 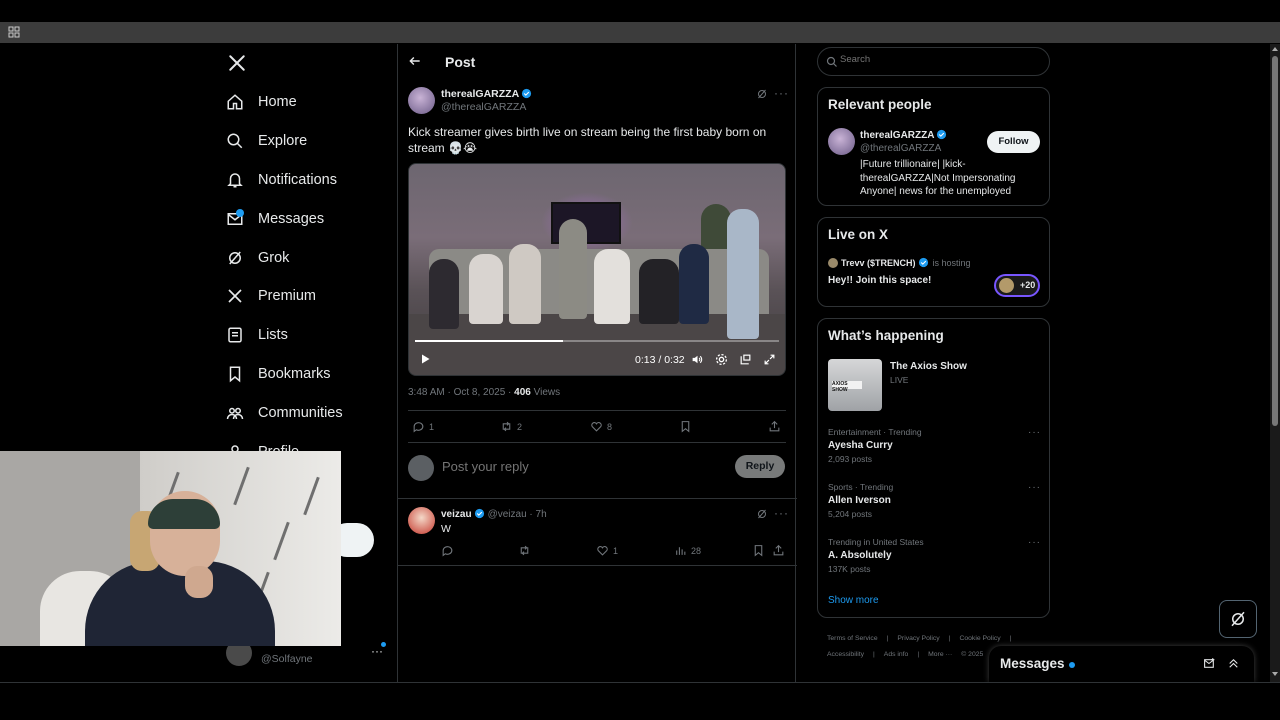 What do you see at coordinates (769, 359) in the screenshot?
I see `fullscreen-icon` at bounding box center [769, 359].